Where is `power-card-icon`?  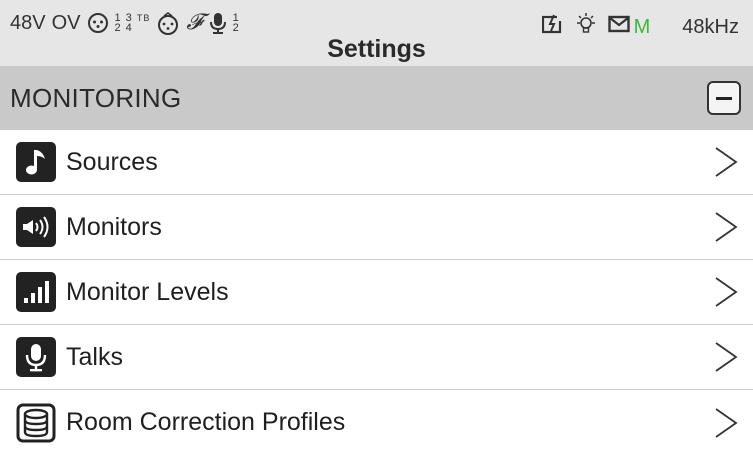 power-card-icon is located at coordinates (552, 27).